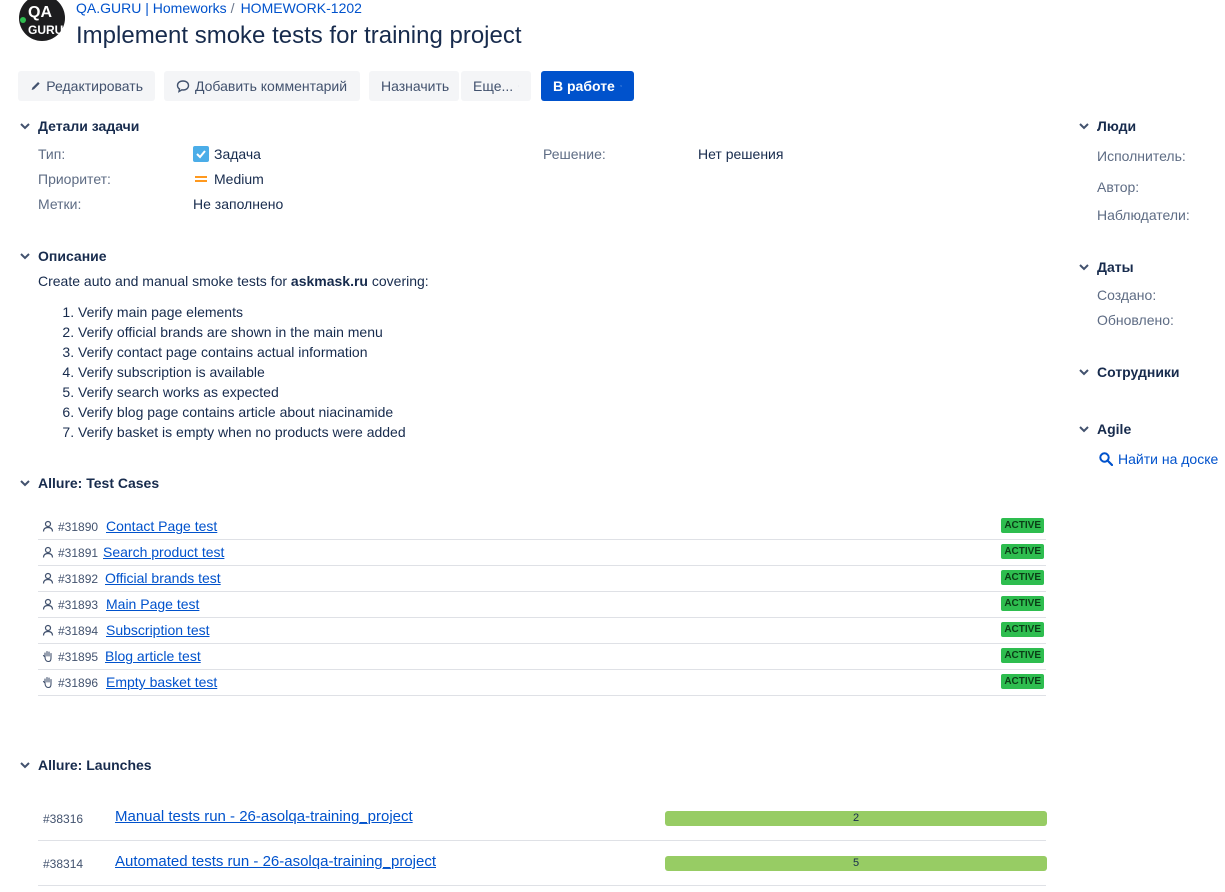 The height and width of the screenshot is (892, 1225). Describe the element at coordinates (40, 12) in the screenshot. I see `svg-text: QA` at that location.